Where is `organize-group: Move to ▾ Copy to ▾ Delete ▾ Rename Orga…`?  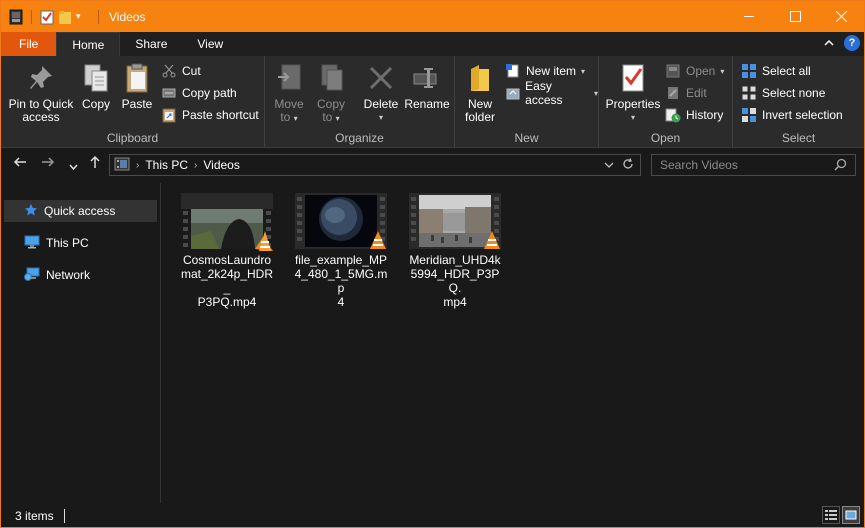
organize-group: Move to ▾ Copy to ▾ Delete ▾ Rename Orga… is located at coordinates (360, 102).